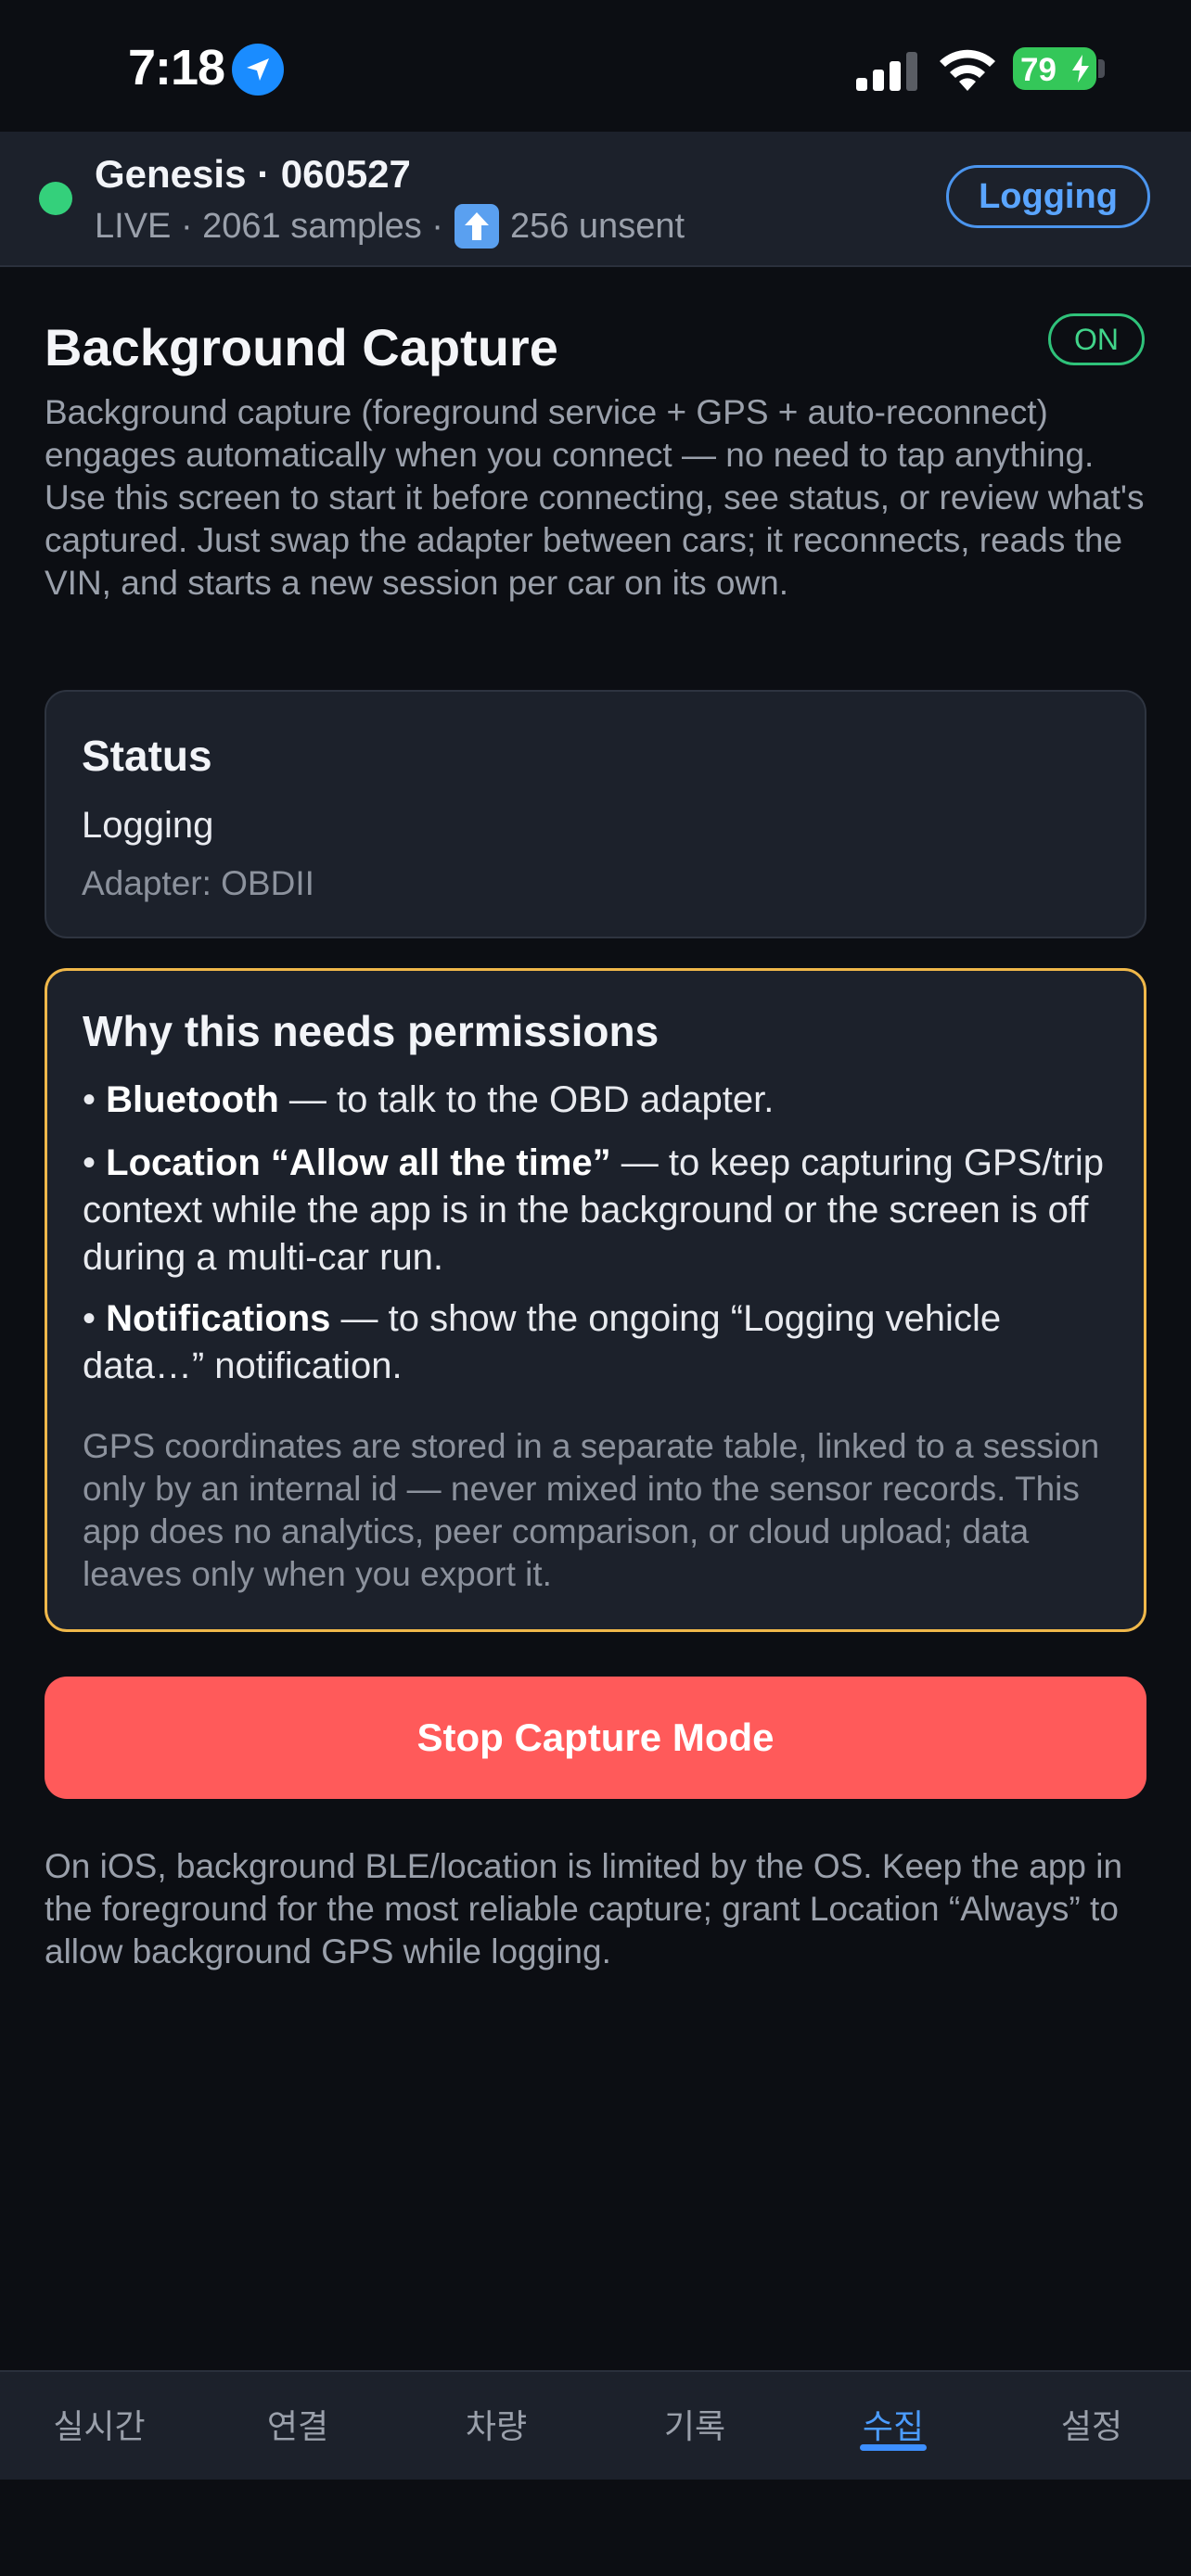  I want to click on status-card: Status Logging Adapter: OBDII, so click(595, 814).